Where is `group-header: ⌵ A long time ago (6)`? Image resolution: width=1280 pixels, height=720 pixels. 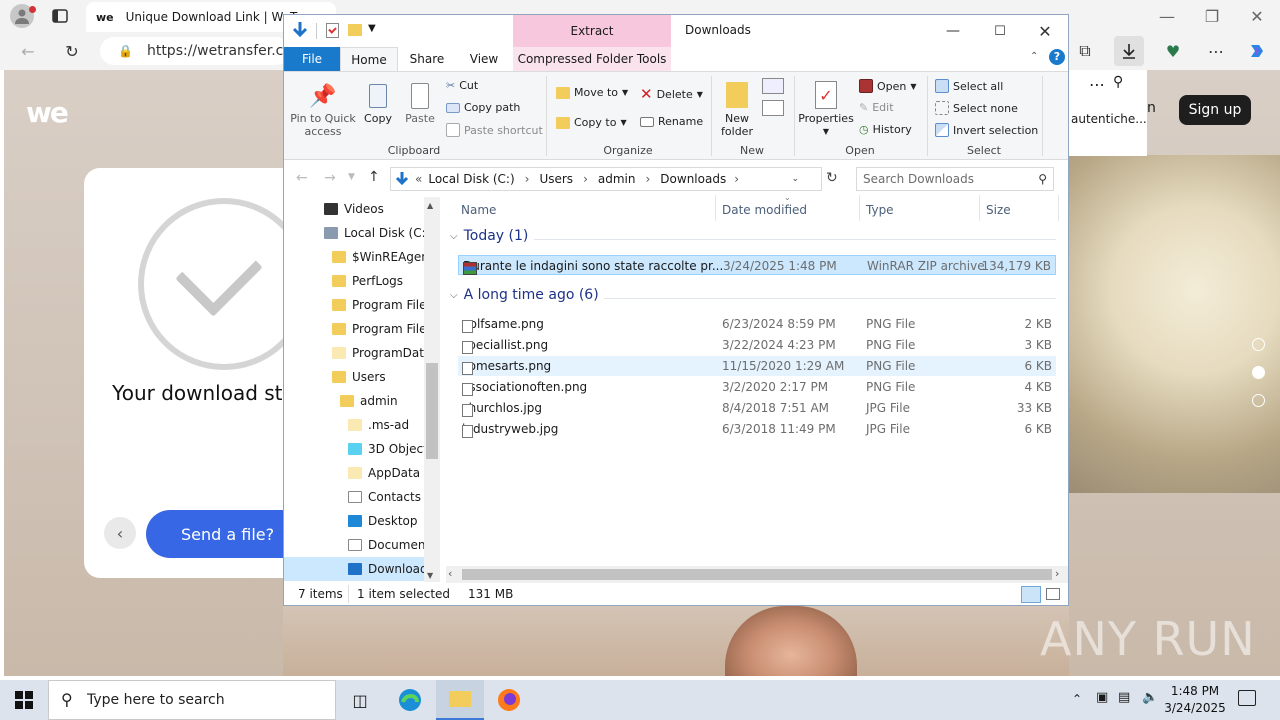 group-header: ⌵ A long time ago (6) is located at coordinates (524, 295).